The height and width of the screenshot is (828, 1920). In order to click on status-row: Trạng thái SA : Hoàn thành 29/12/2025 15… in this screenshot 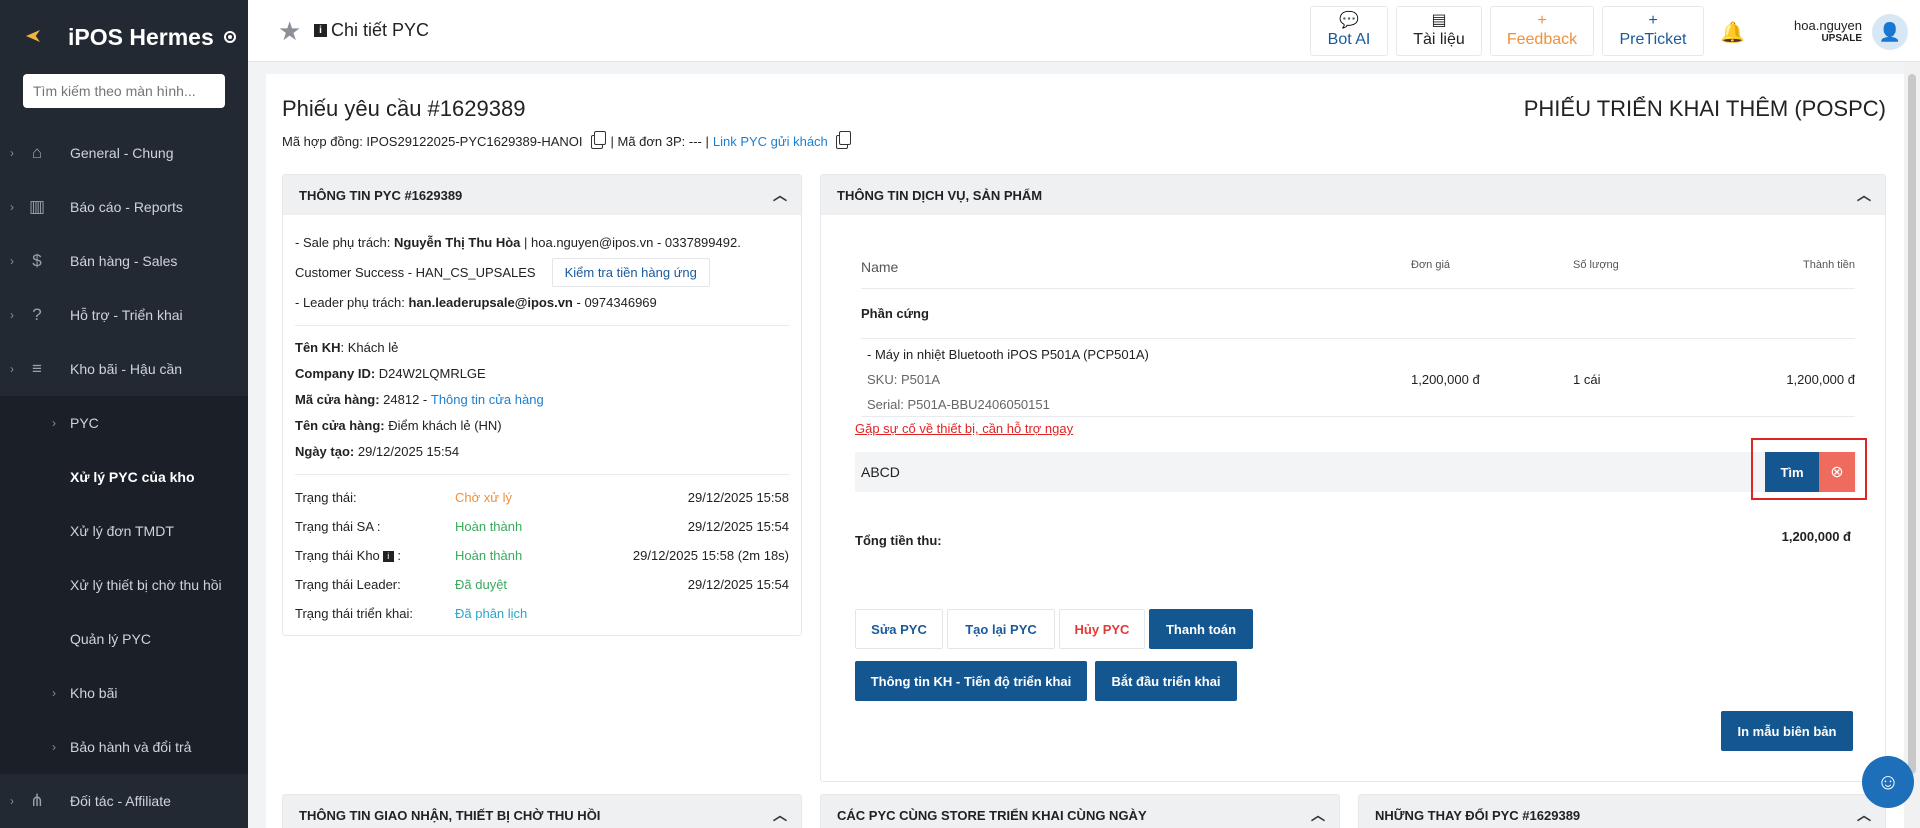, I will do `click(542, 526)`.